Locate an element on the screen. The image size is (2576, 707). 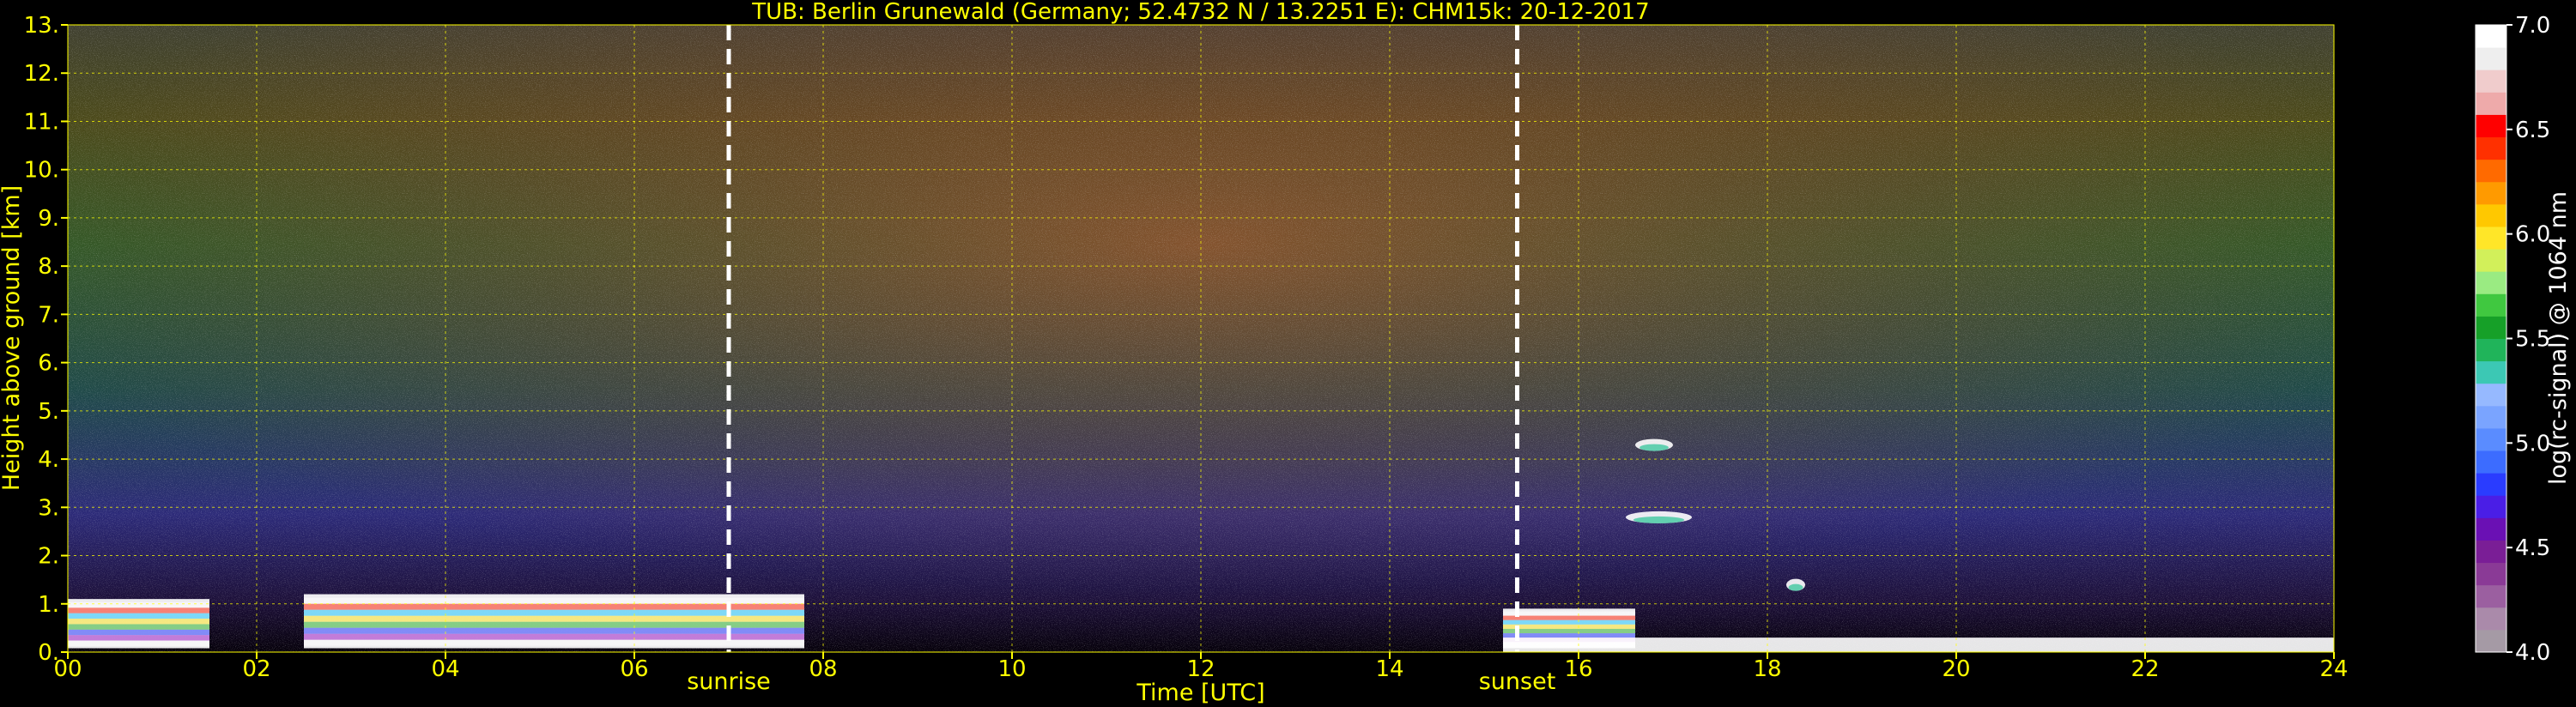
y-tick-label: 8. is located at coordinates (48, 267).